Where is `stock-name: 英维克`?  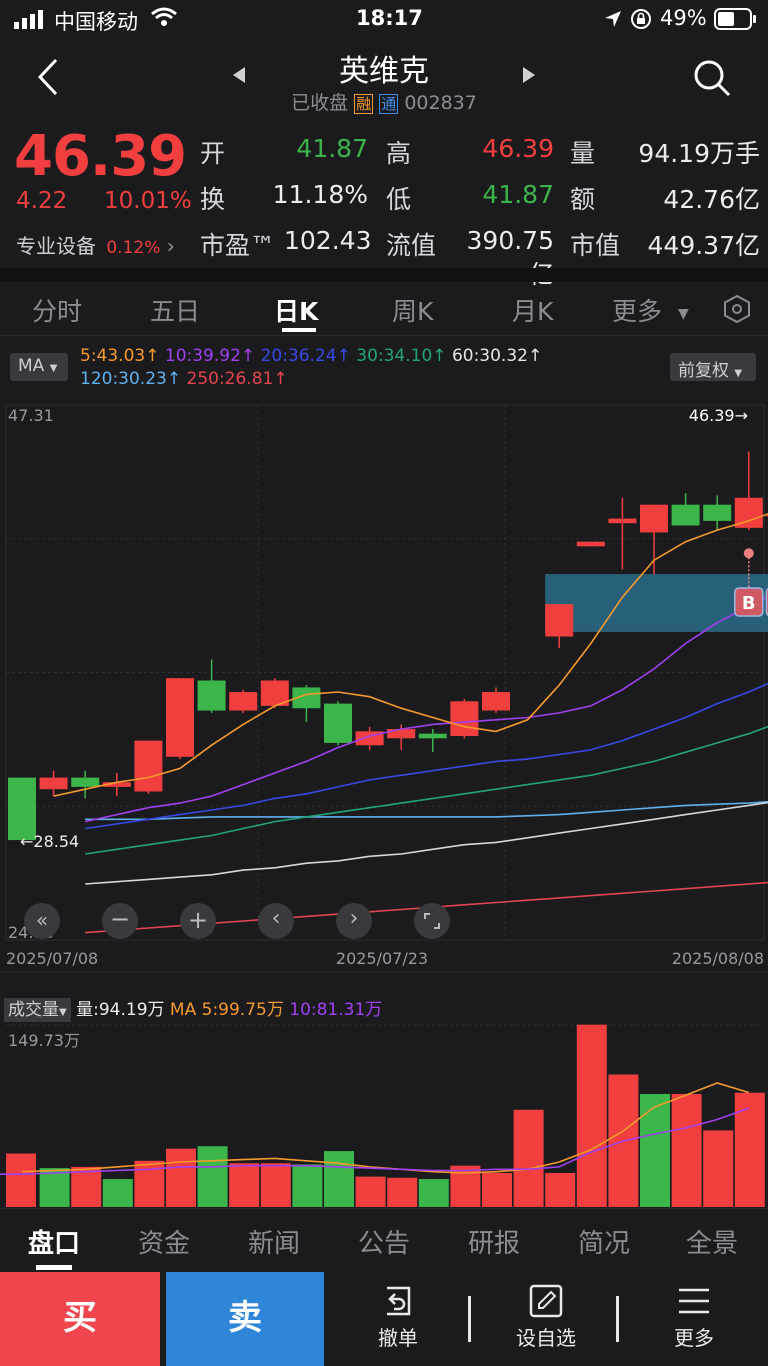 stock-name: 英维克 is located at coordinates (384, 71).